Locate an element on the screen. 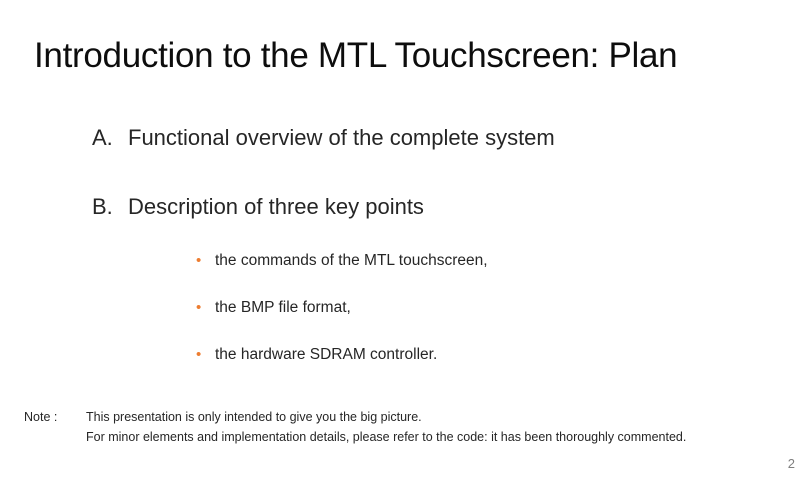 The width and height of the screenshot is (800, 480). bullet-item: • the commands of the MTL touchscreen, is located at coordinates (342, 261).